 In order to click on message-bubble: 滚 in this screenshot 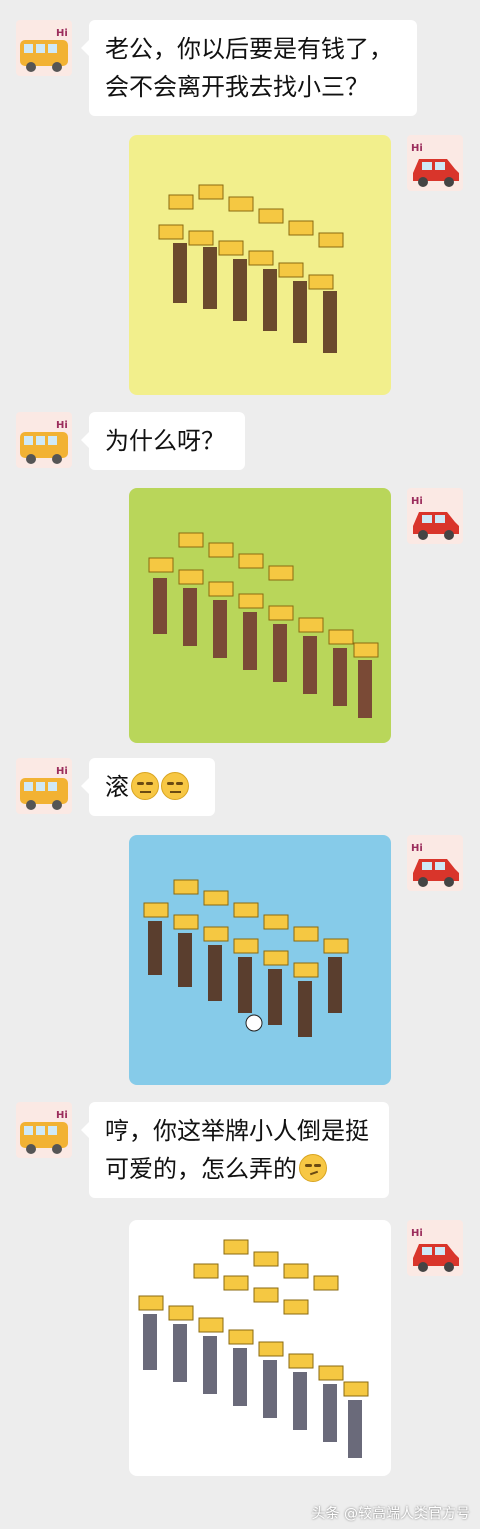, I will do `click(148, 787)`.